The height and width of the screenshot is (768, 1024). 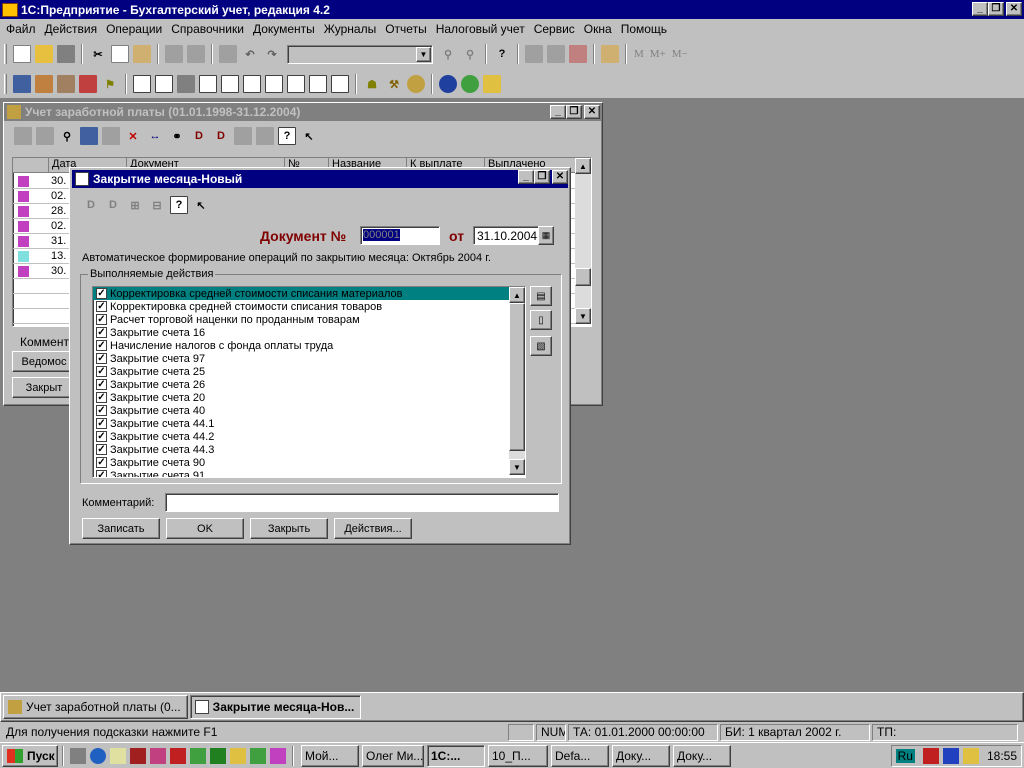 I want to click on tools-icon: ⚒, so click(x=394, y=84).